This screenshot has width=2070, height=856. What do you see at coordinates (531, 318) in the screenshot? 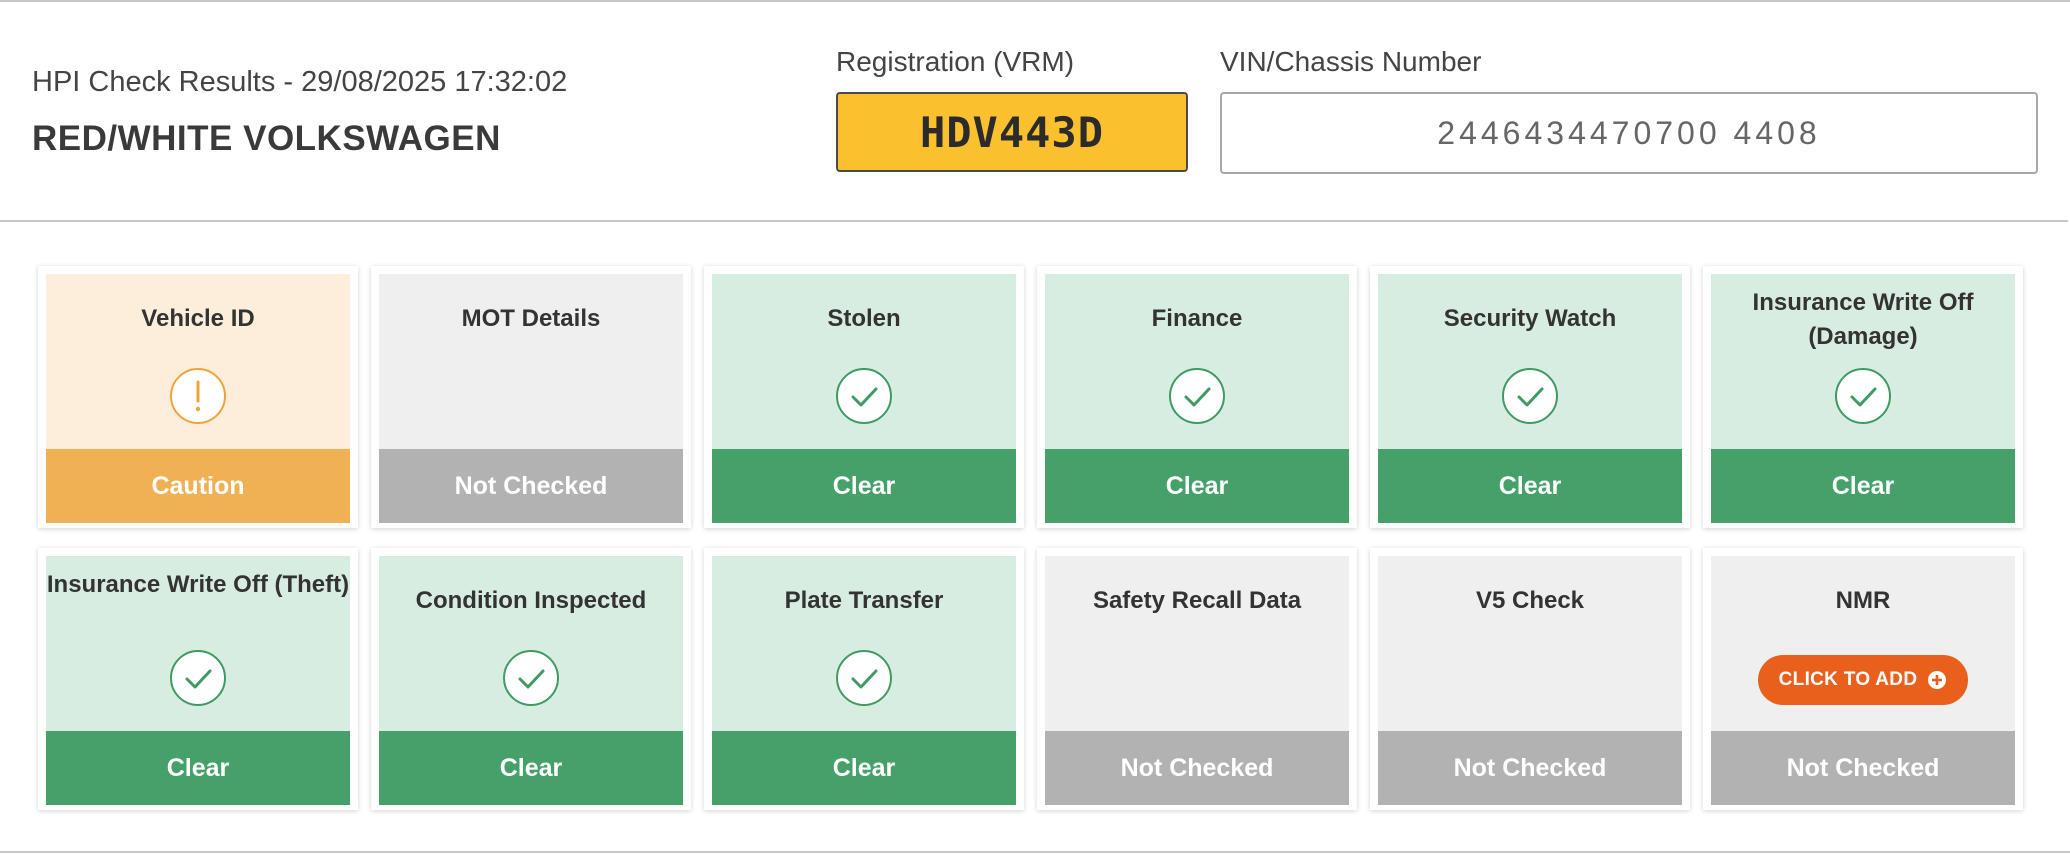
I see `card-title: MOT Details` at bounding box center [531, 318].